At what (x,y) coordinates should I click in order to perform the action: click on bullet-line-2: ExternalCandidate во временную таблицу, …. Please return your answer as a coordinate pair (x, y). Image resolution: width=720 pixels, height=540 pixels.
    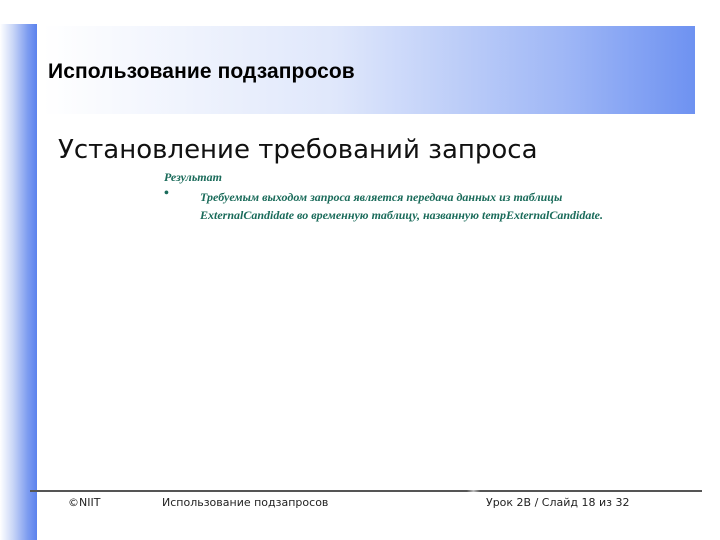
    Looking at the image, I should click on (402, 215).